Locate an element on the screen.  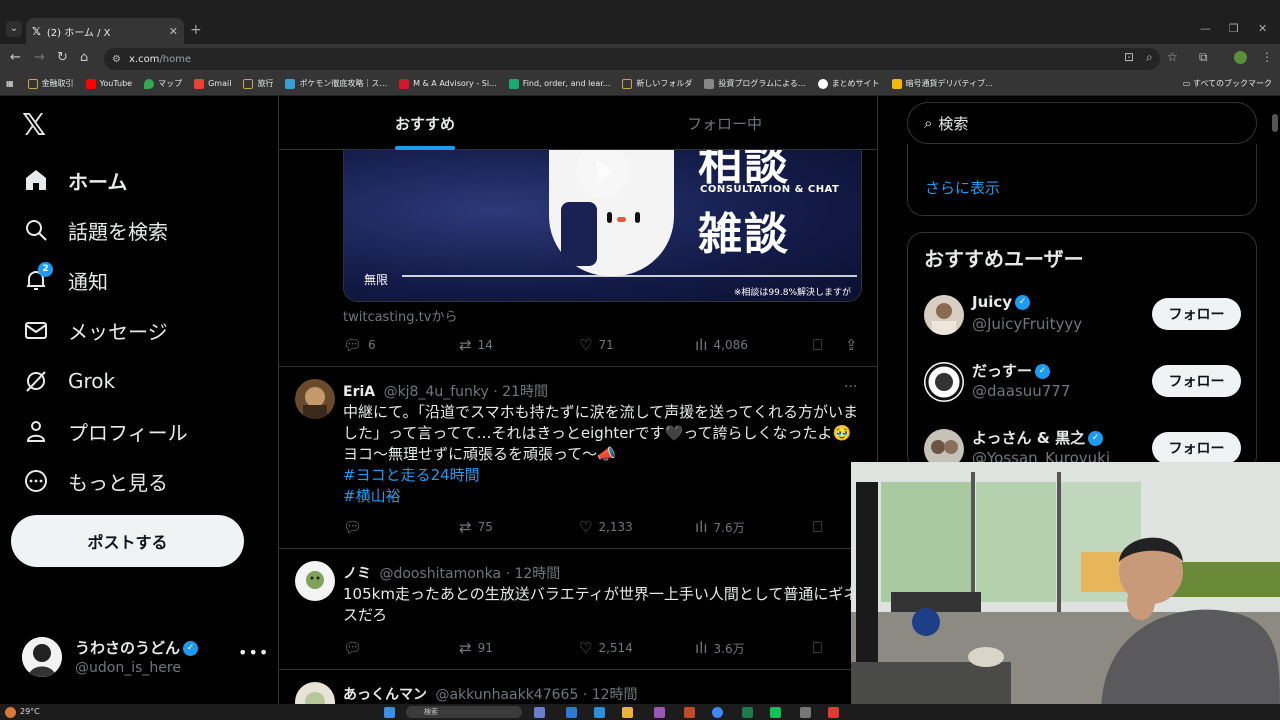
menu-dots-icon: ⋮ is located at coordinates (1267, 57).